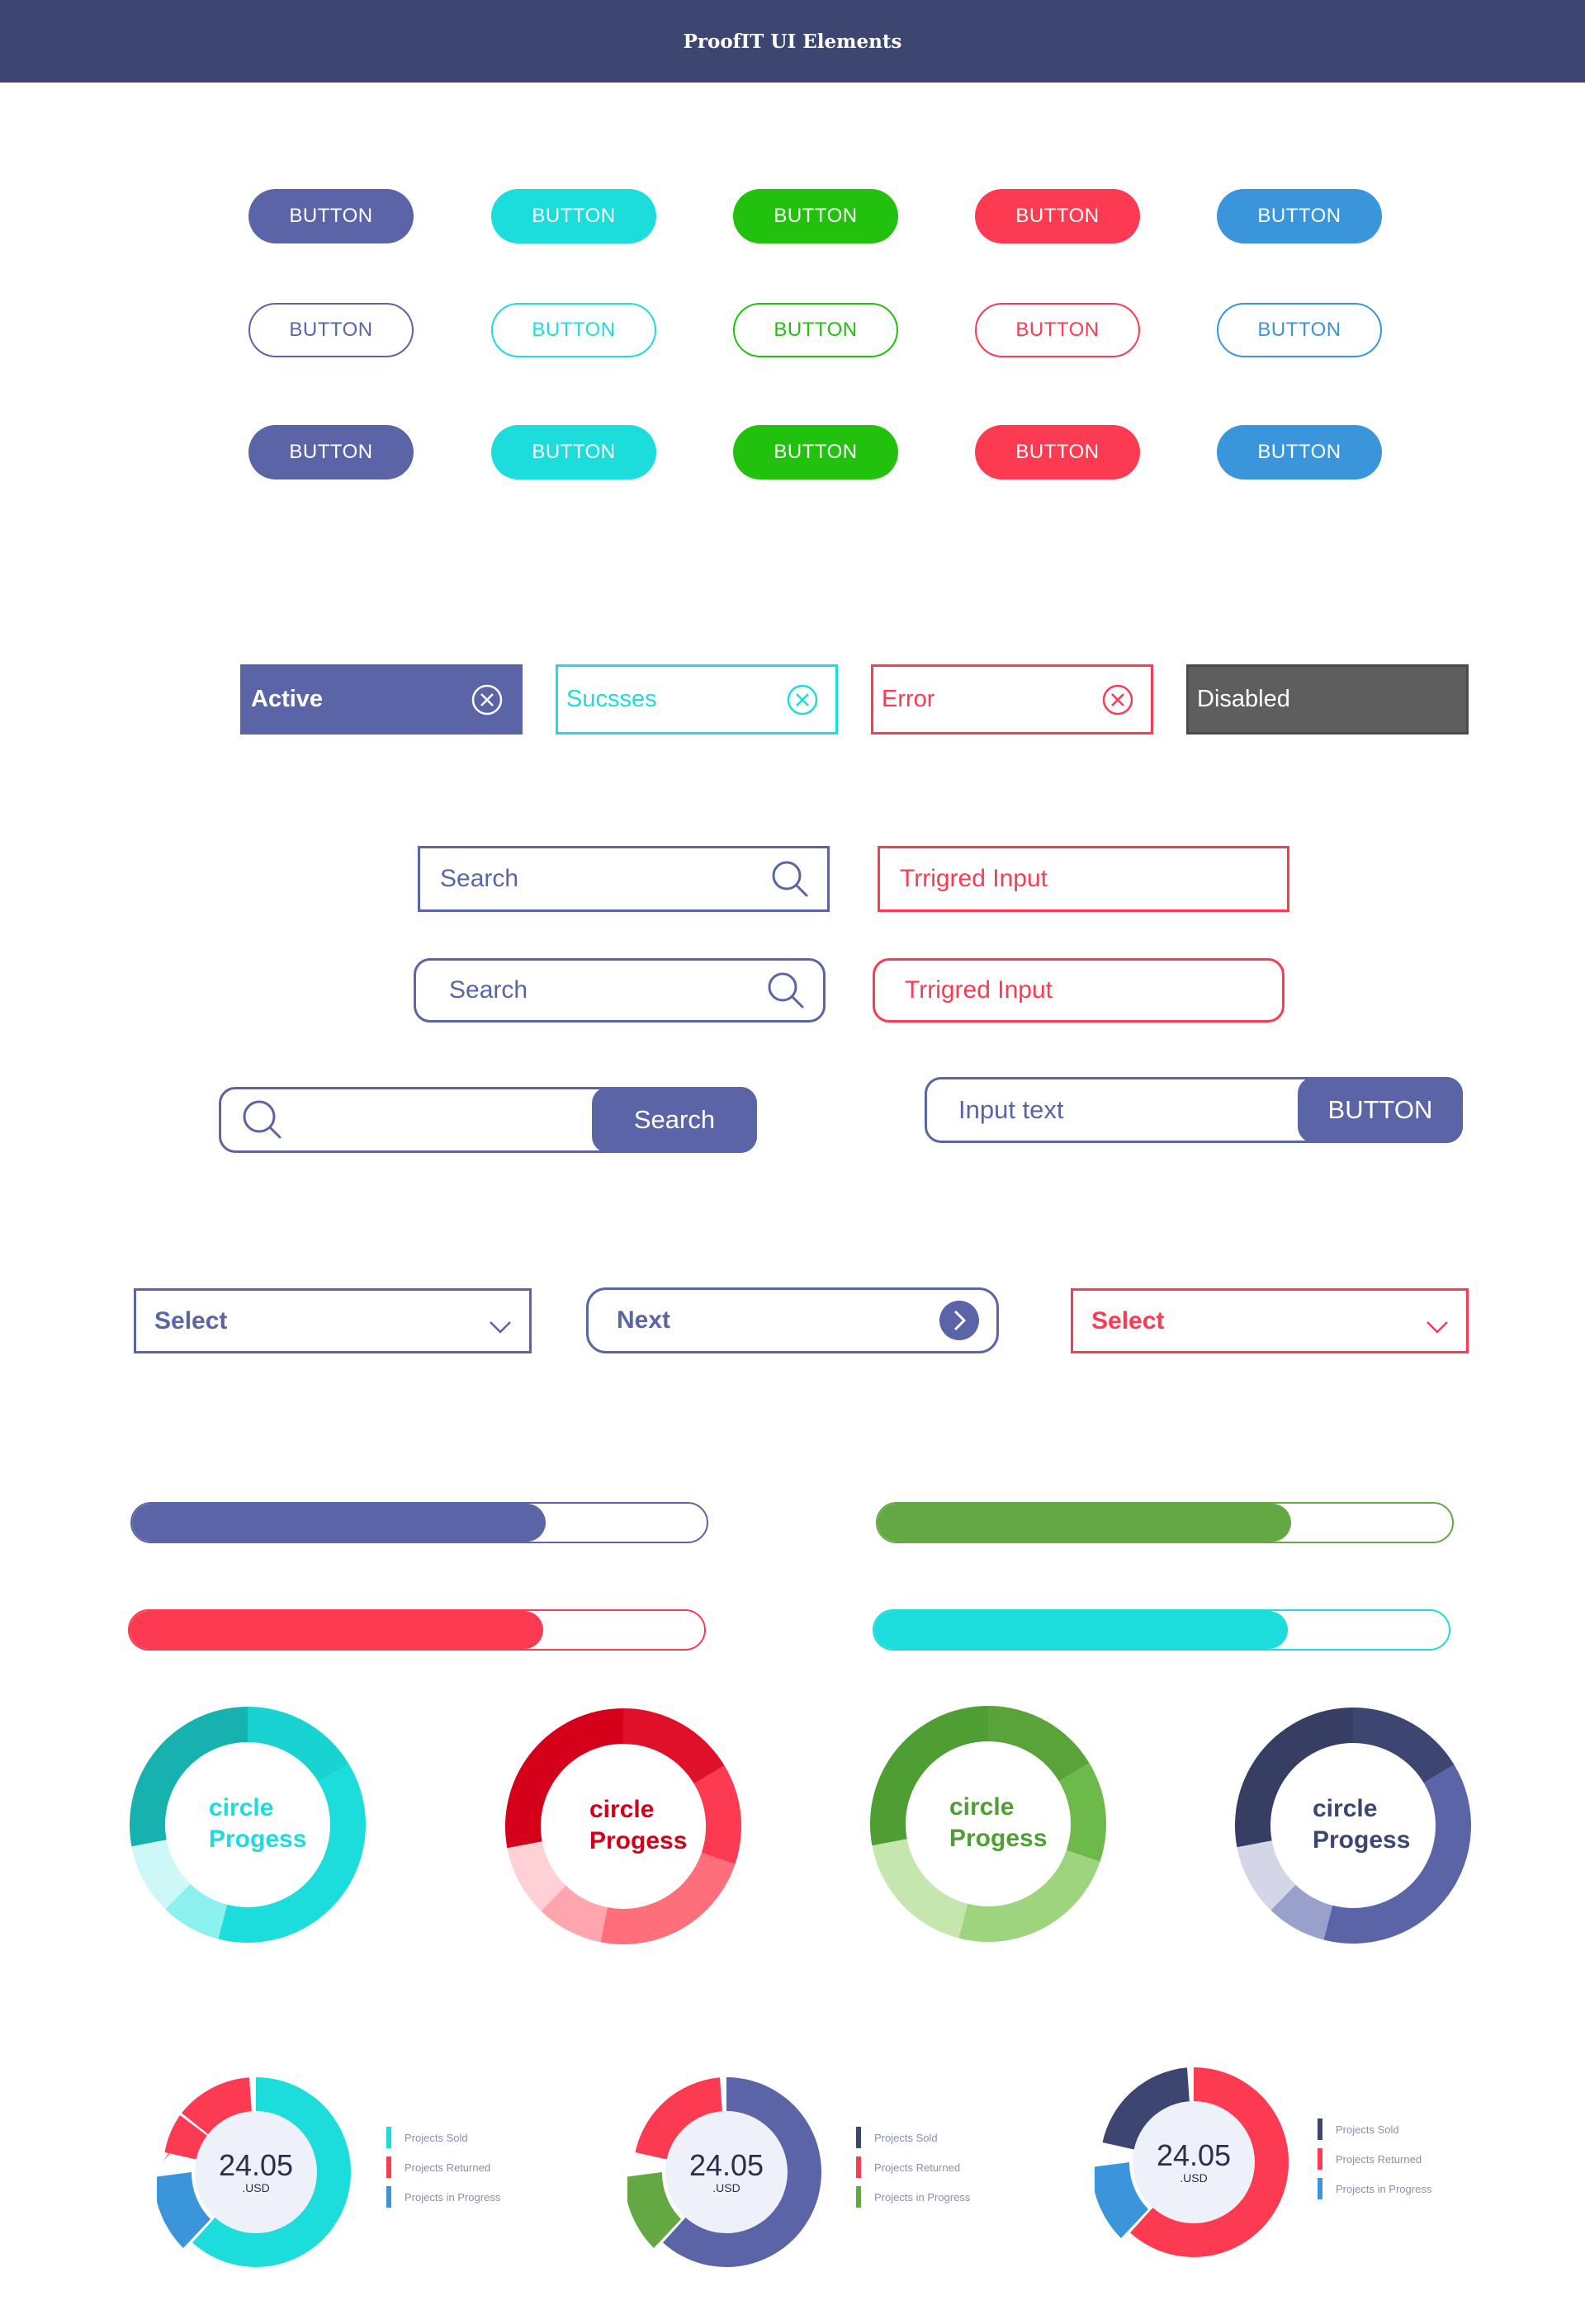 This screenshot has width=1585, height=2324. I want to click on progress-bar-primary, so click(419, 1522).